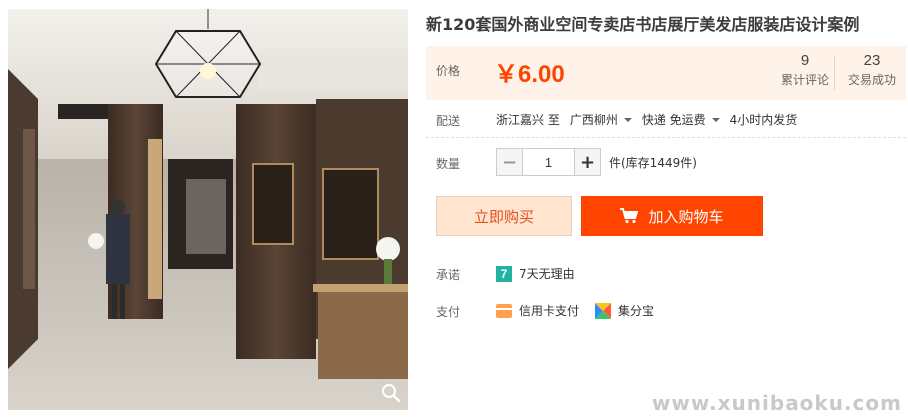 The image size is (908, 417). I want to click on promise-text: 7天无理由, so click(547, 274).